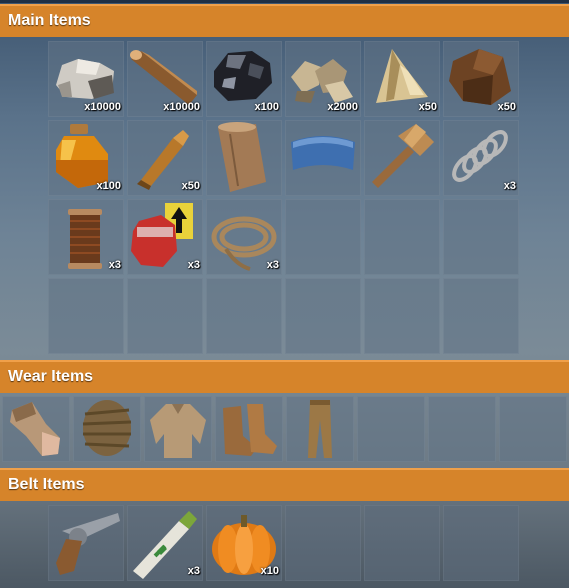  What do you see at coordinates (46, 484) in the screenshot?
I see `belt-items-title: Belt Items` at bounding box center [46, 484].